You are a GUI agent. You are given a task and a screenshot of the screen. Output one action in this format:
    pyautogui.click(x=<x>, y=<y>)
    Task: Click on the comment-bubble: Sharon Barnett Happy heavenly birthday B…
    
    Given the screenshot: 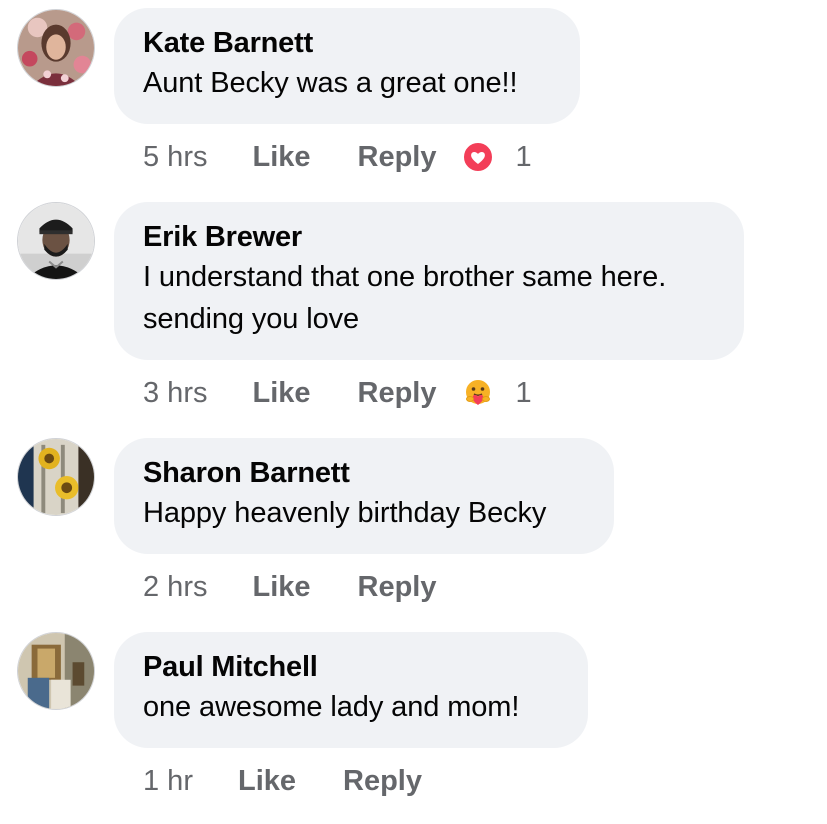 What is the action you would take?
    pyautogui.click(x=364, y=496)
    